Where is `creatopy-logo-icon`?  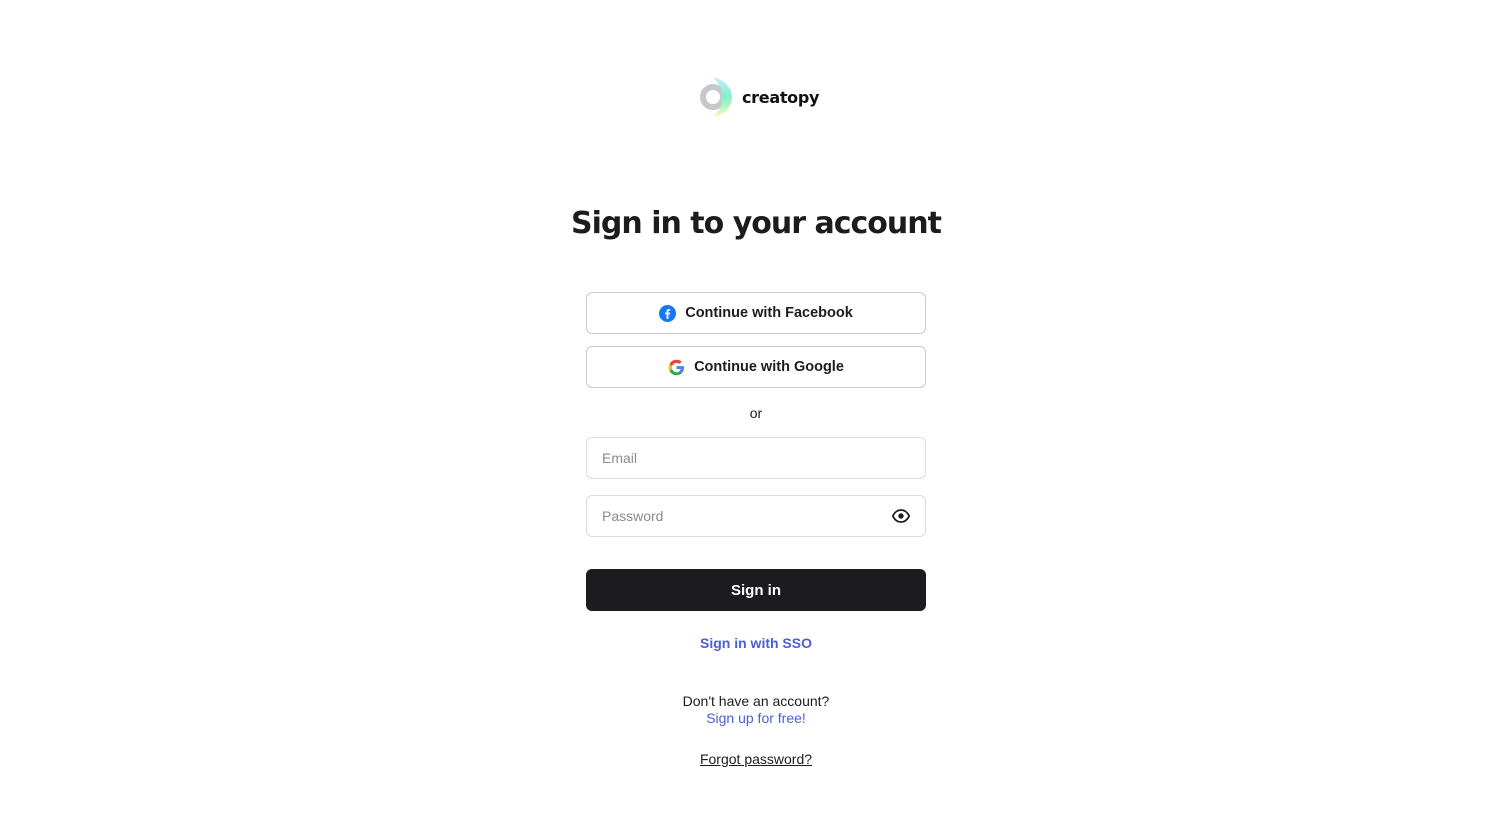
creatopy-logo-icon is located at coordinates (716, 97).